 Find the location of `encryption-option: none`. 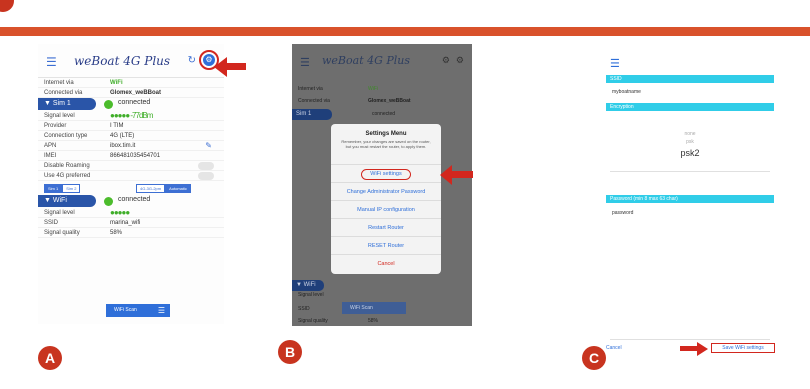

encryption-option: none is located at coordinates (690, 134).